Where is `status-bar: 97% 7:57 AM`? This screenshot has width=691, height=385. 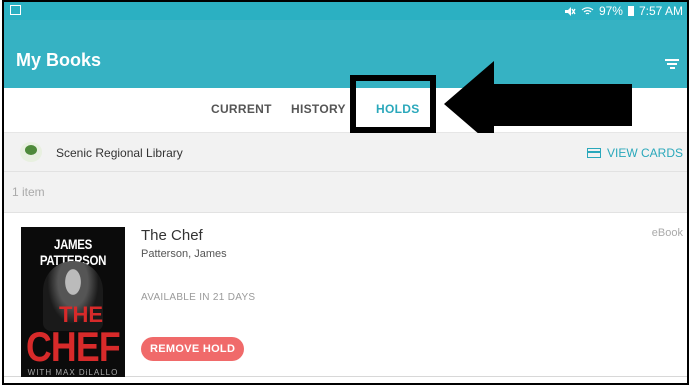
status-bar: 97% 7:57 AM is located at coordinates (345, 11).